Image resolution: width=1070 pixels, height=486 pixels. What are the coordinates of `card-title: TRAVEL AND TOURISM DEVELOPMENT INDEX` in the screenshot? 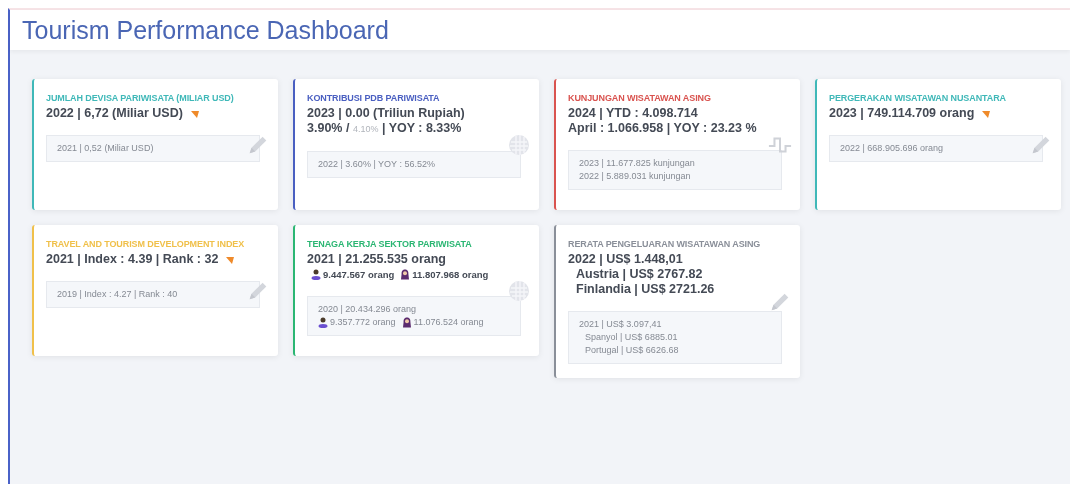 It's located at (146, 244).